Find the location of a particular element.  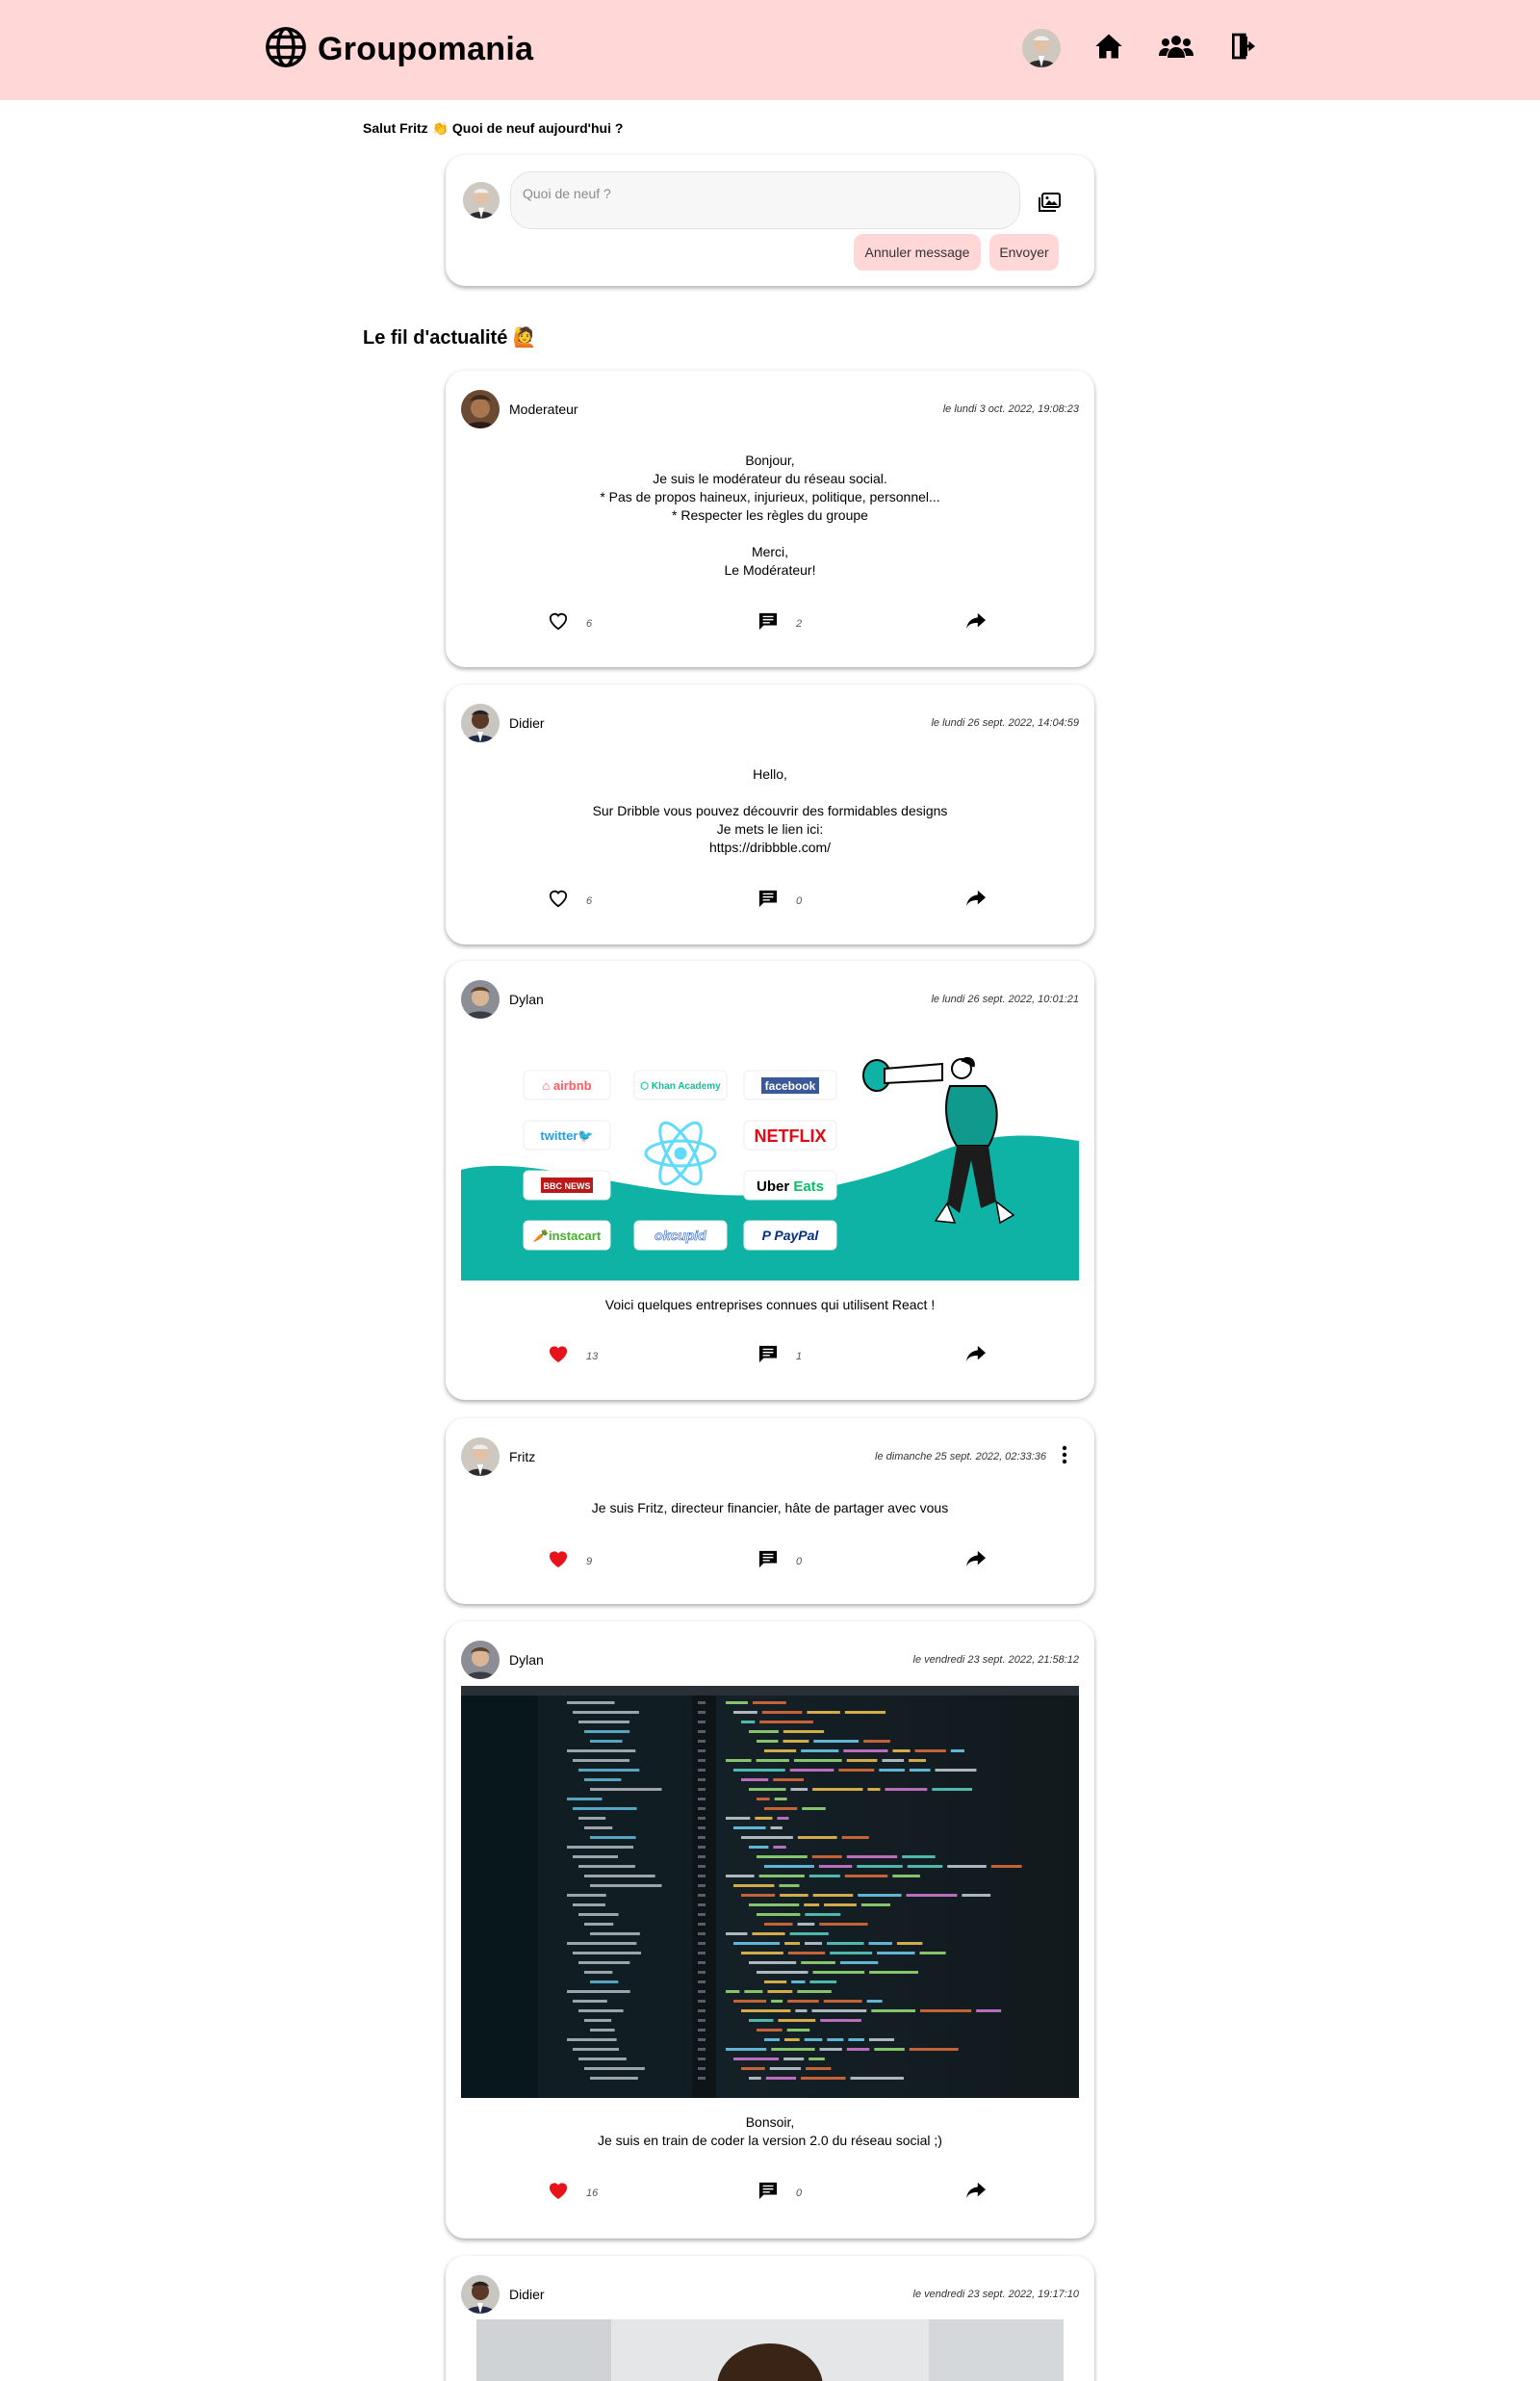

feed-title: Le fil d'actualité 🙋 is located at coordinates (450, 338).